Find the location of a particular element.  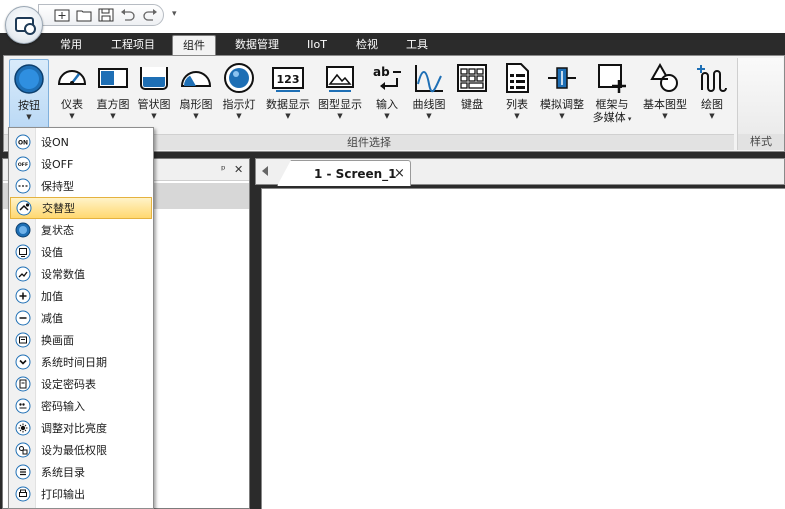

menu-item-label: 密码输入 is located at coordinates (63, 406).